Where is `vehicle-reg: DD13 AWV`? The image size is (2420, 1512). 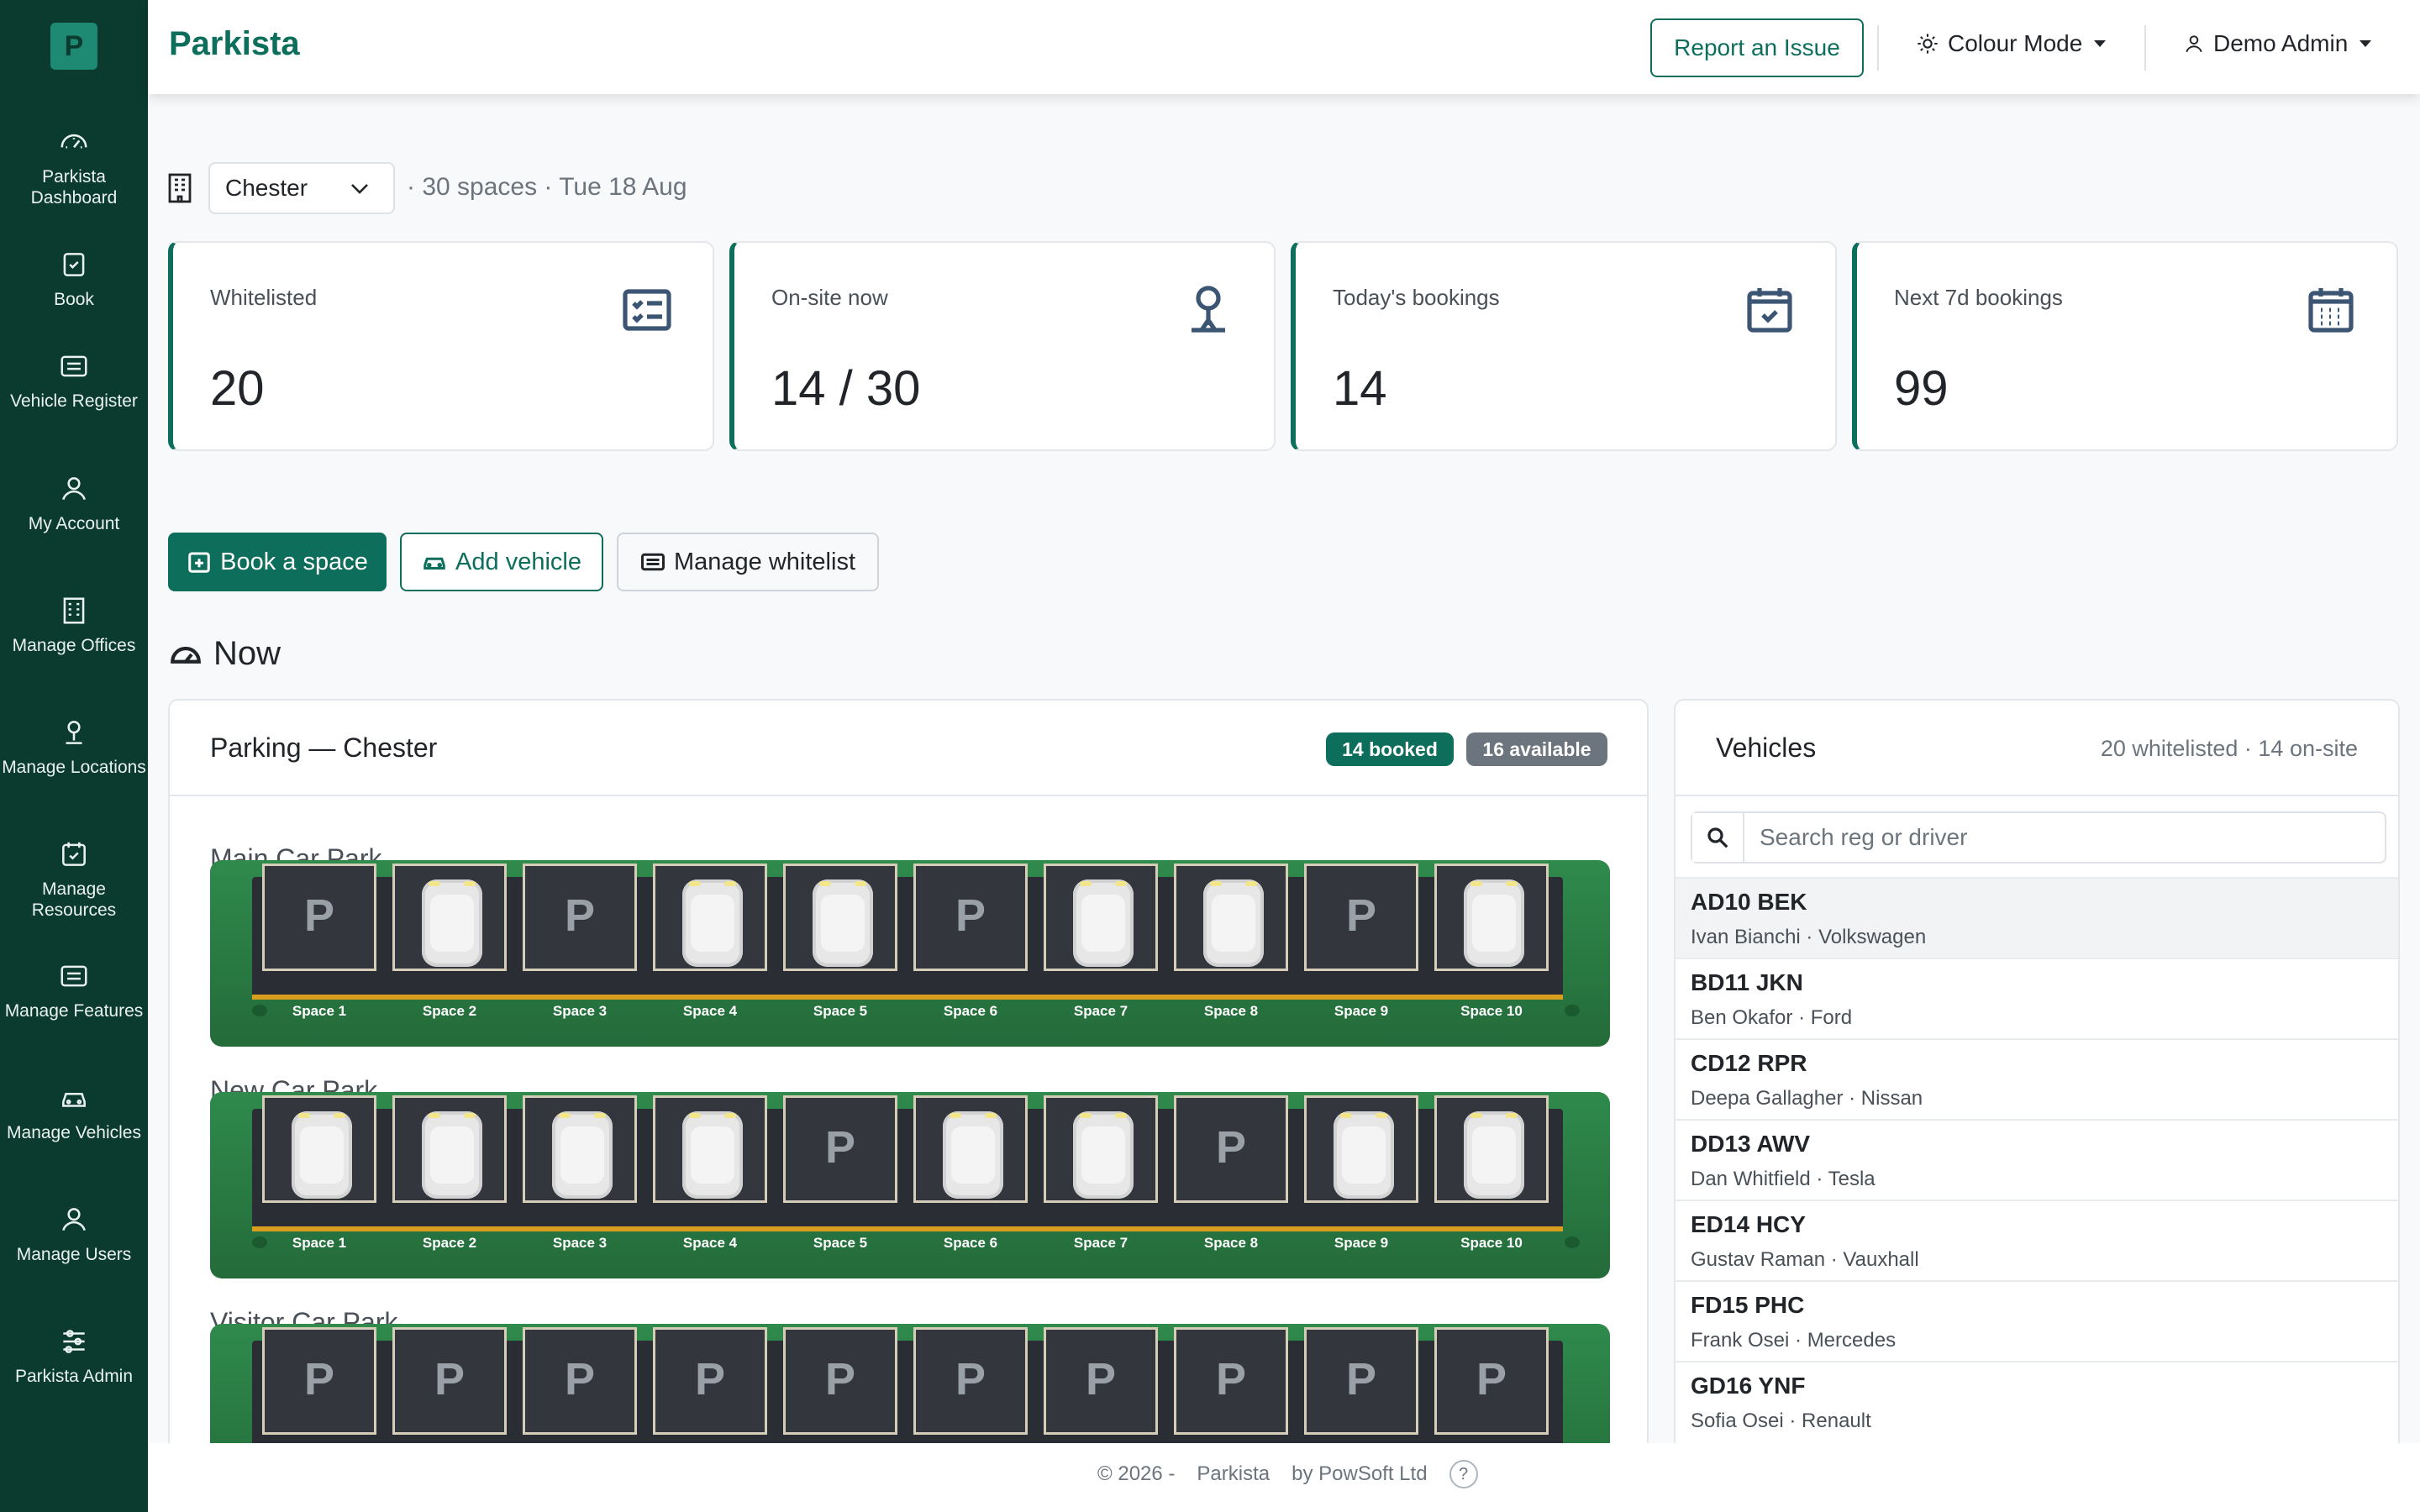 vehicle-reg: DD13 AWV is located at coordinates (1751, 1144).